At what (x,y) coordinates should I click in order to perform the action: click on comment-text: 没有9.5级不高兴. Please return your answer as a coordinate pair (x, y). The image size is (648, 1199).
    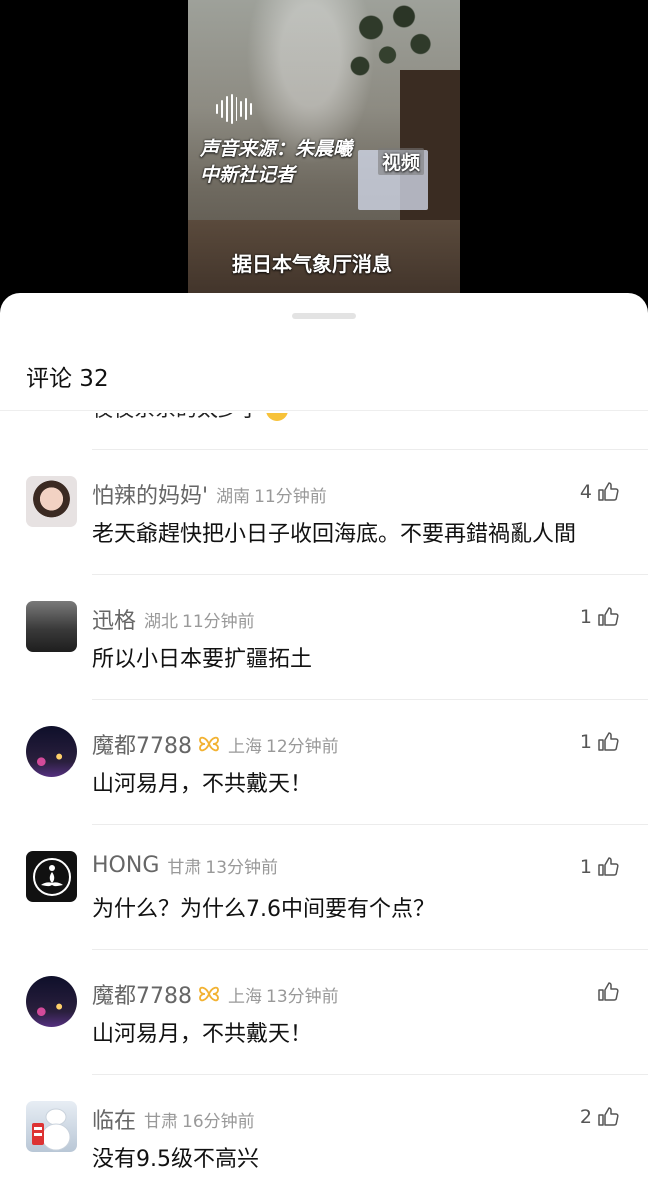
    Looking at the image, I should click on (175, 1159).